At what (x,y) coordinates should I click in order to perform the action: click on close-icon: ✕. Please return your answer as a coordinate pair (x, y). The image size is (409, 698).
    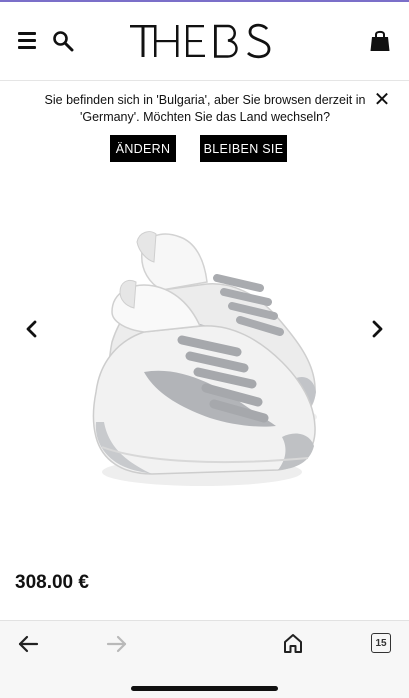
    Looking at the image, I should click on (382, 100).